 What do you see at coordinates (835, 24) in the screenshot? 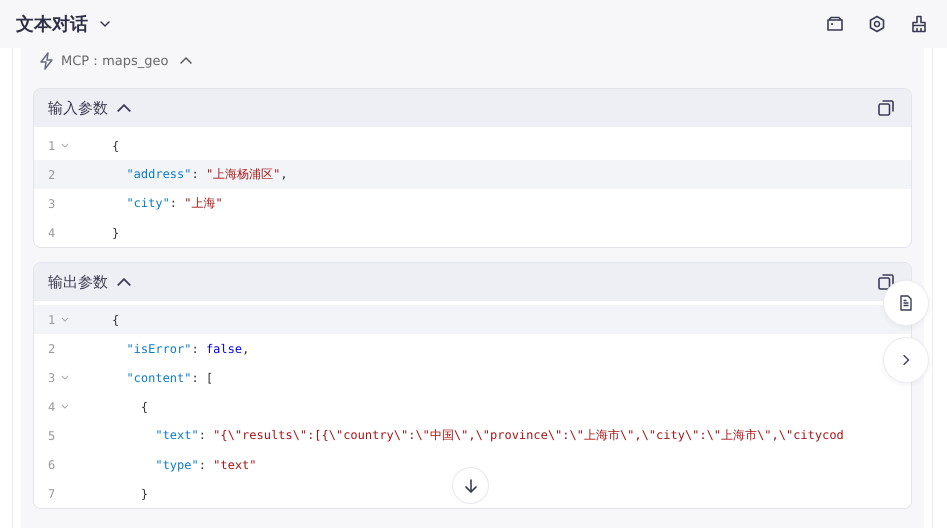
I see `folder-icon` at bounding box center [835, 24].